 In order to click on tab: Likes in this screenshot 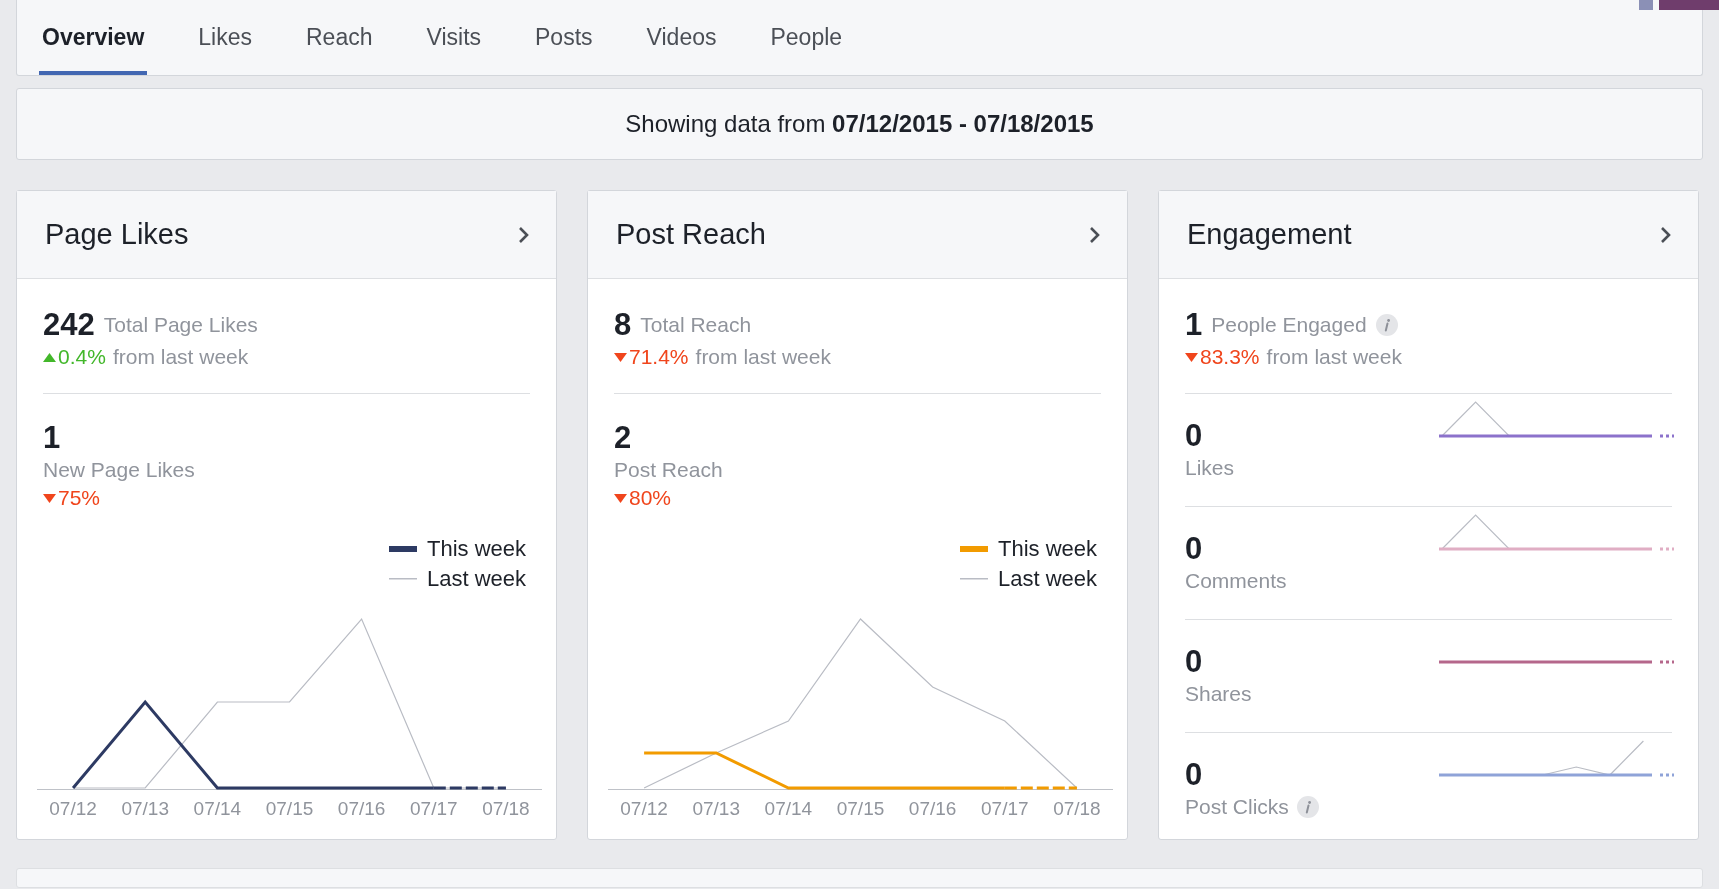, I will do `click(225, 37)`.